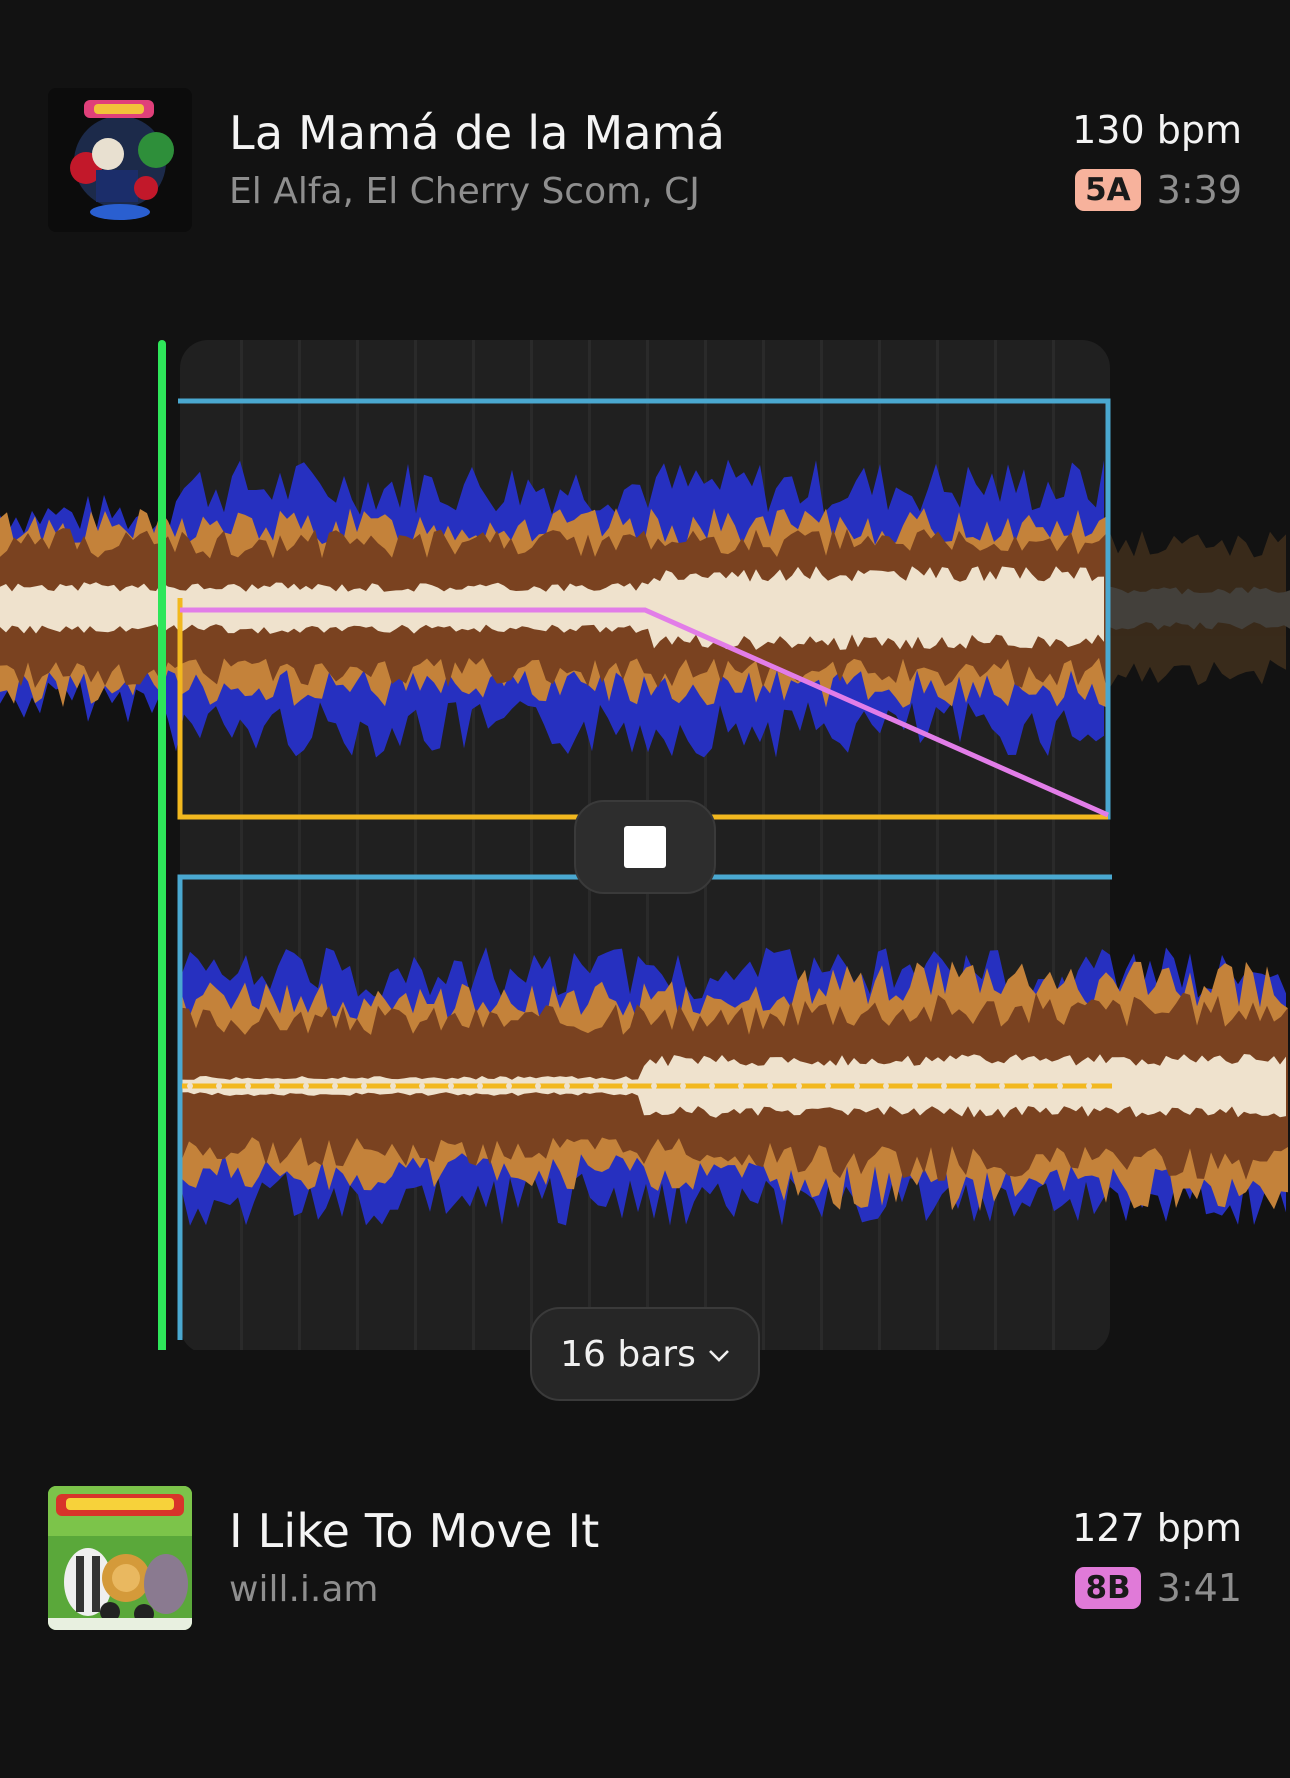  What do you see at coordinates (1157, 130) in the screenshot?
I see `track-bpm: 130 bpm` at bounding box center [1157, 130].